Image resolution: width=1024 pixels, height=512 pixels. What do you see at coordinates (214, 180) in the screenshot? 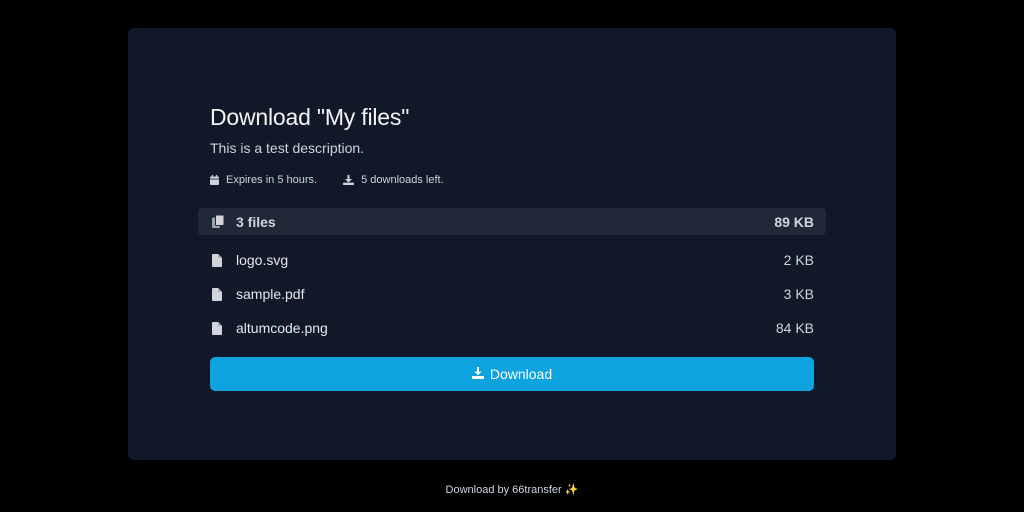
I see `calendar-icon` at bounding box center [214, 180].